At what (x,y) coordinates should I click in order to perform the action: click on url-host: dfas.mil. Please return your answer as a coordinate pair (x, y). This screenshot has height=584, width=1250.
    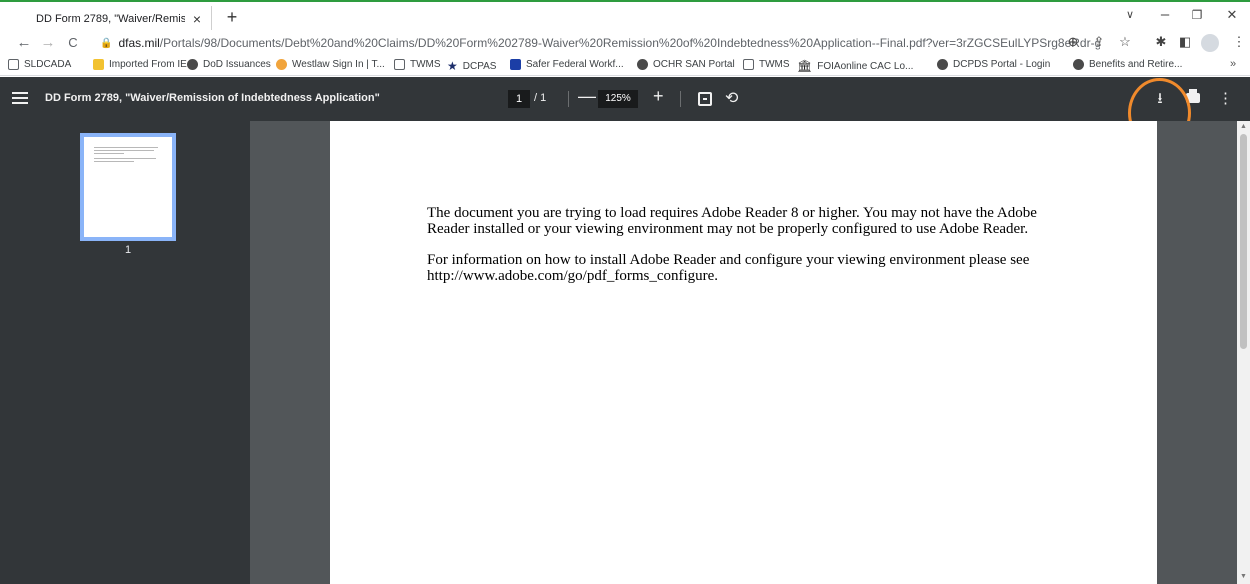
    Looking at the image, I should click on (139, 43).